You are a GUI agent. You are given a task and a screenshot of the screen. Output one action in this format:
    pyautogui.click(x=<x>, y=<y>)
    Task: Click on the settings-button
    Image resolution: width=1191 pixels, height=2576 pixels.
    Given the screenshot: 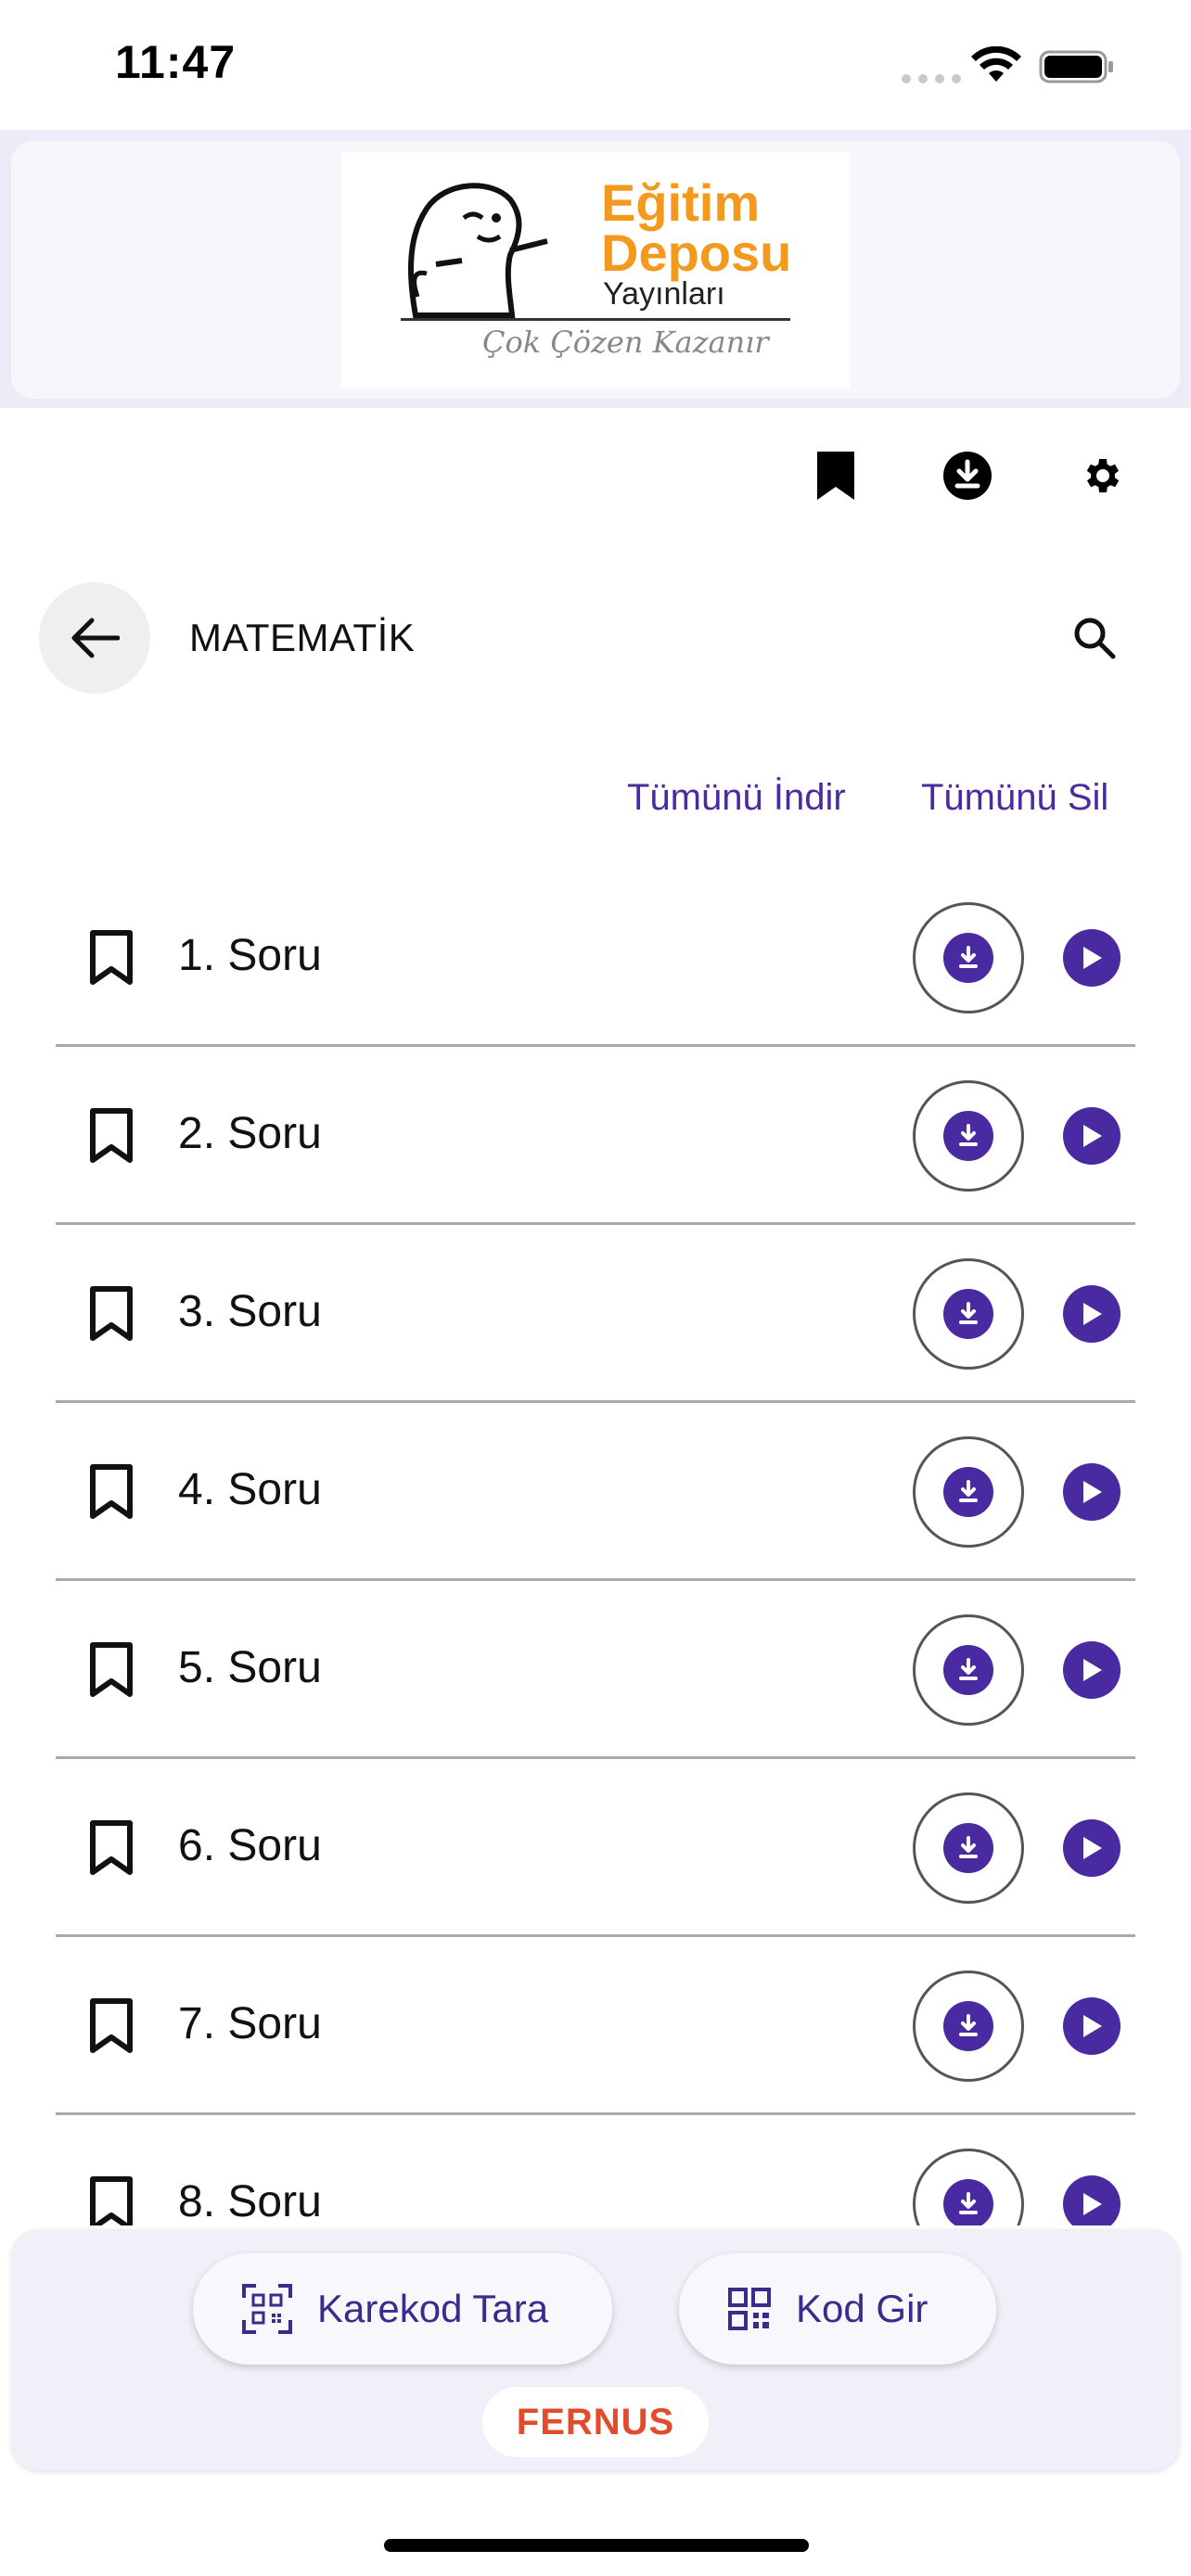 What is the action you would take?
    pyautogui.click(x=1101, y=475)
    